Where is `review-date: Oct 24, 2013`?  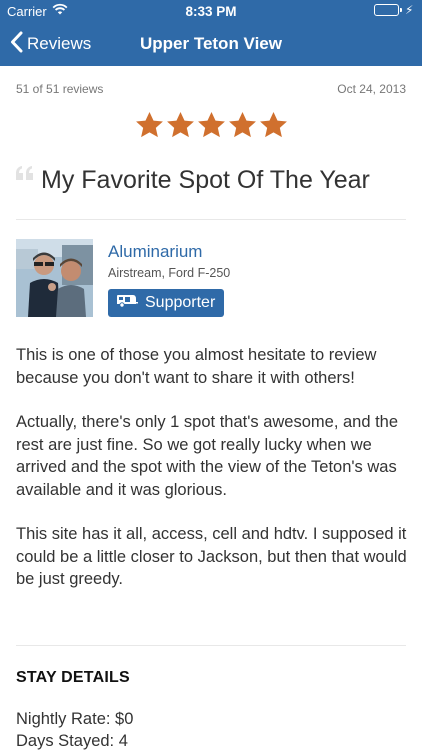
review-date: Oct 24, 2013 is located at coordinates (371, 89).